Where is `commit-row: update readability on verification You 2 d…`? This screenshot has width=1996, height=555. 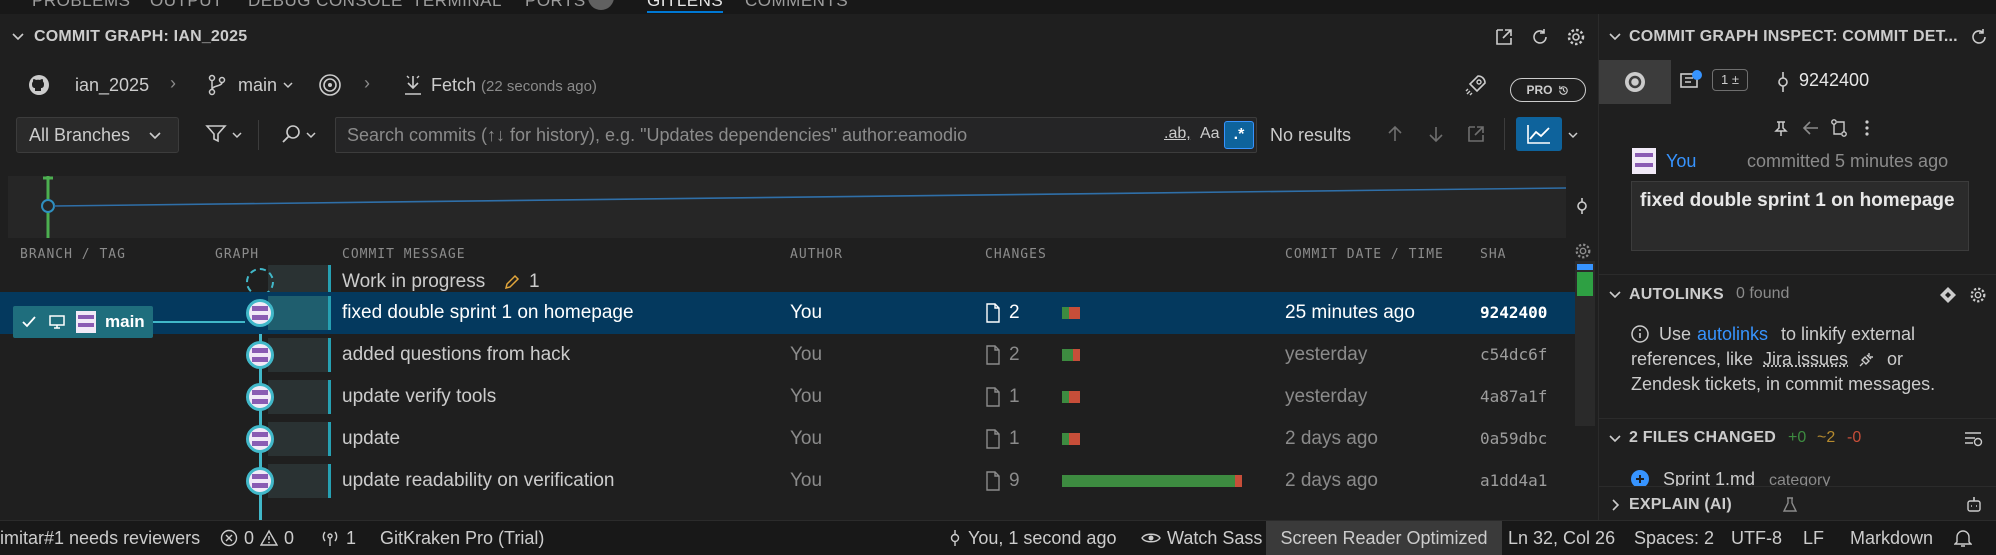
commit-row: update readability on verification You 2 d… is located at coordinates (787, 481).